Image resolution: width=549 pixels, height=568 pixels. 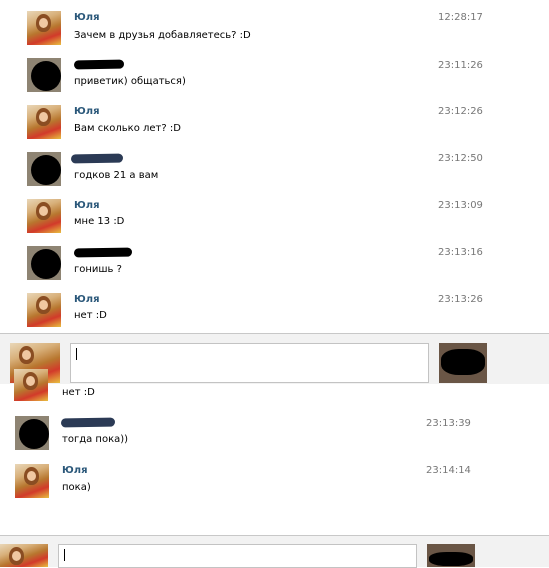 I want to click on message-text: Зачем в друзья добавляетесь? :D, so click(x=162, y=35).